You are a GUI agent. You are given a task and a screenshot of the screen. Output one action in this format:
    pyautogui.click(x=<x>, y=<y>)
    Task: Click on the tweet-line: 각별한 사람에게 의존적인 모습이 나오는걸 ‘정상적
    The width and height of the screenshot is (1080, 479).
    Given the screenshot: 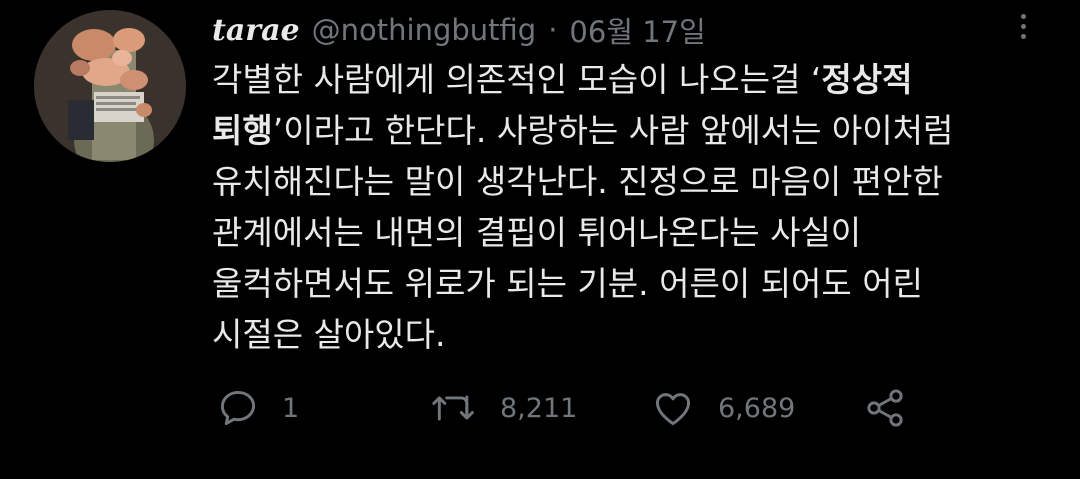 What is the action you would take?
    pyautogui.click(x=607, y=79)
    